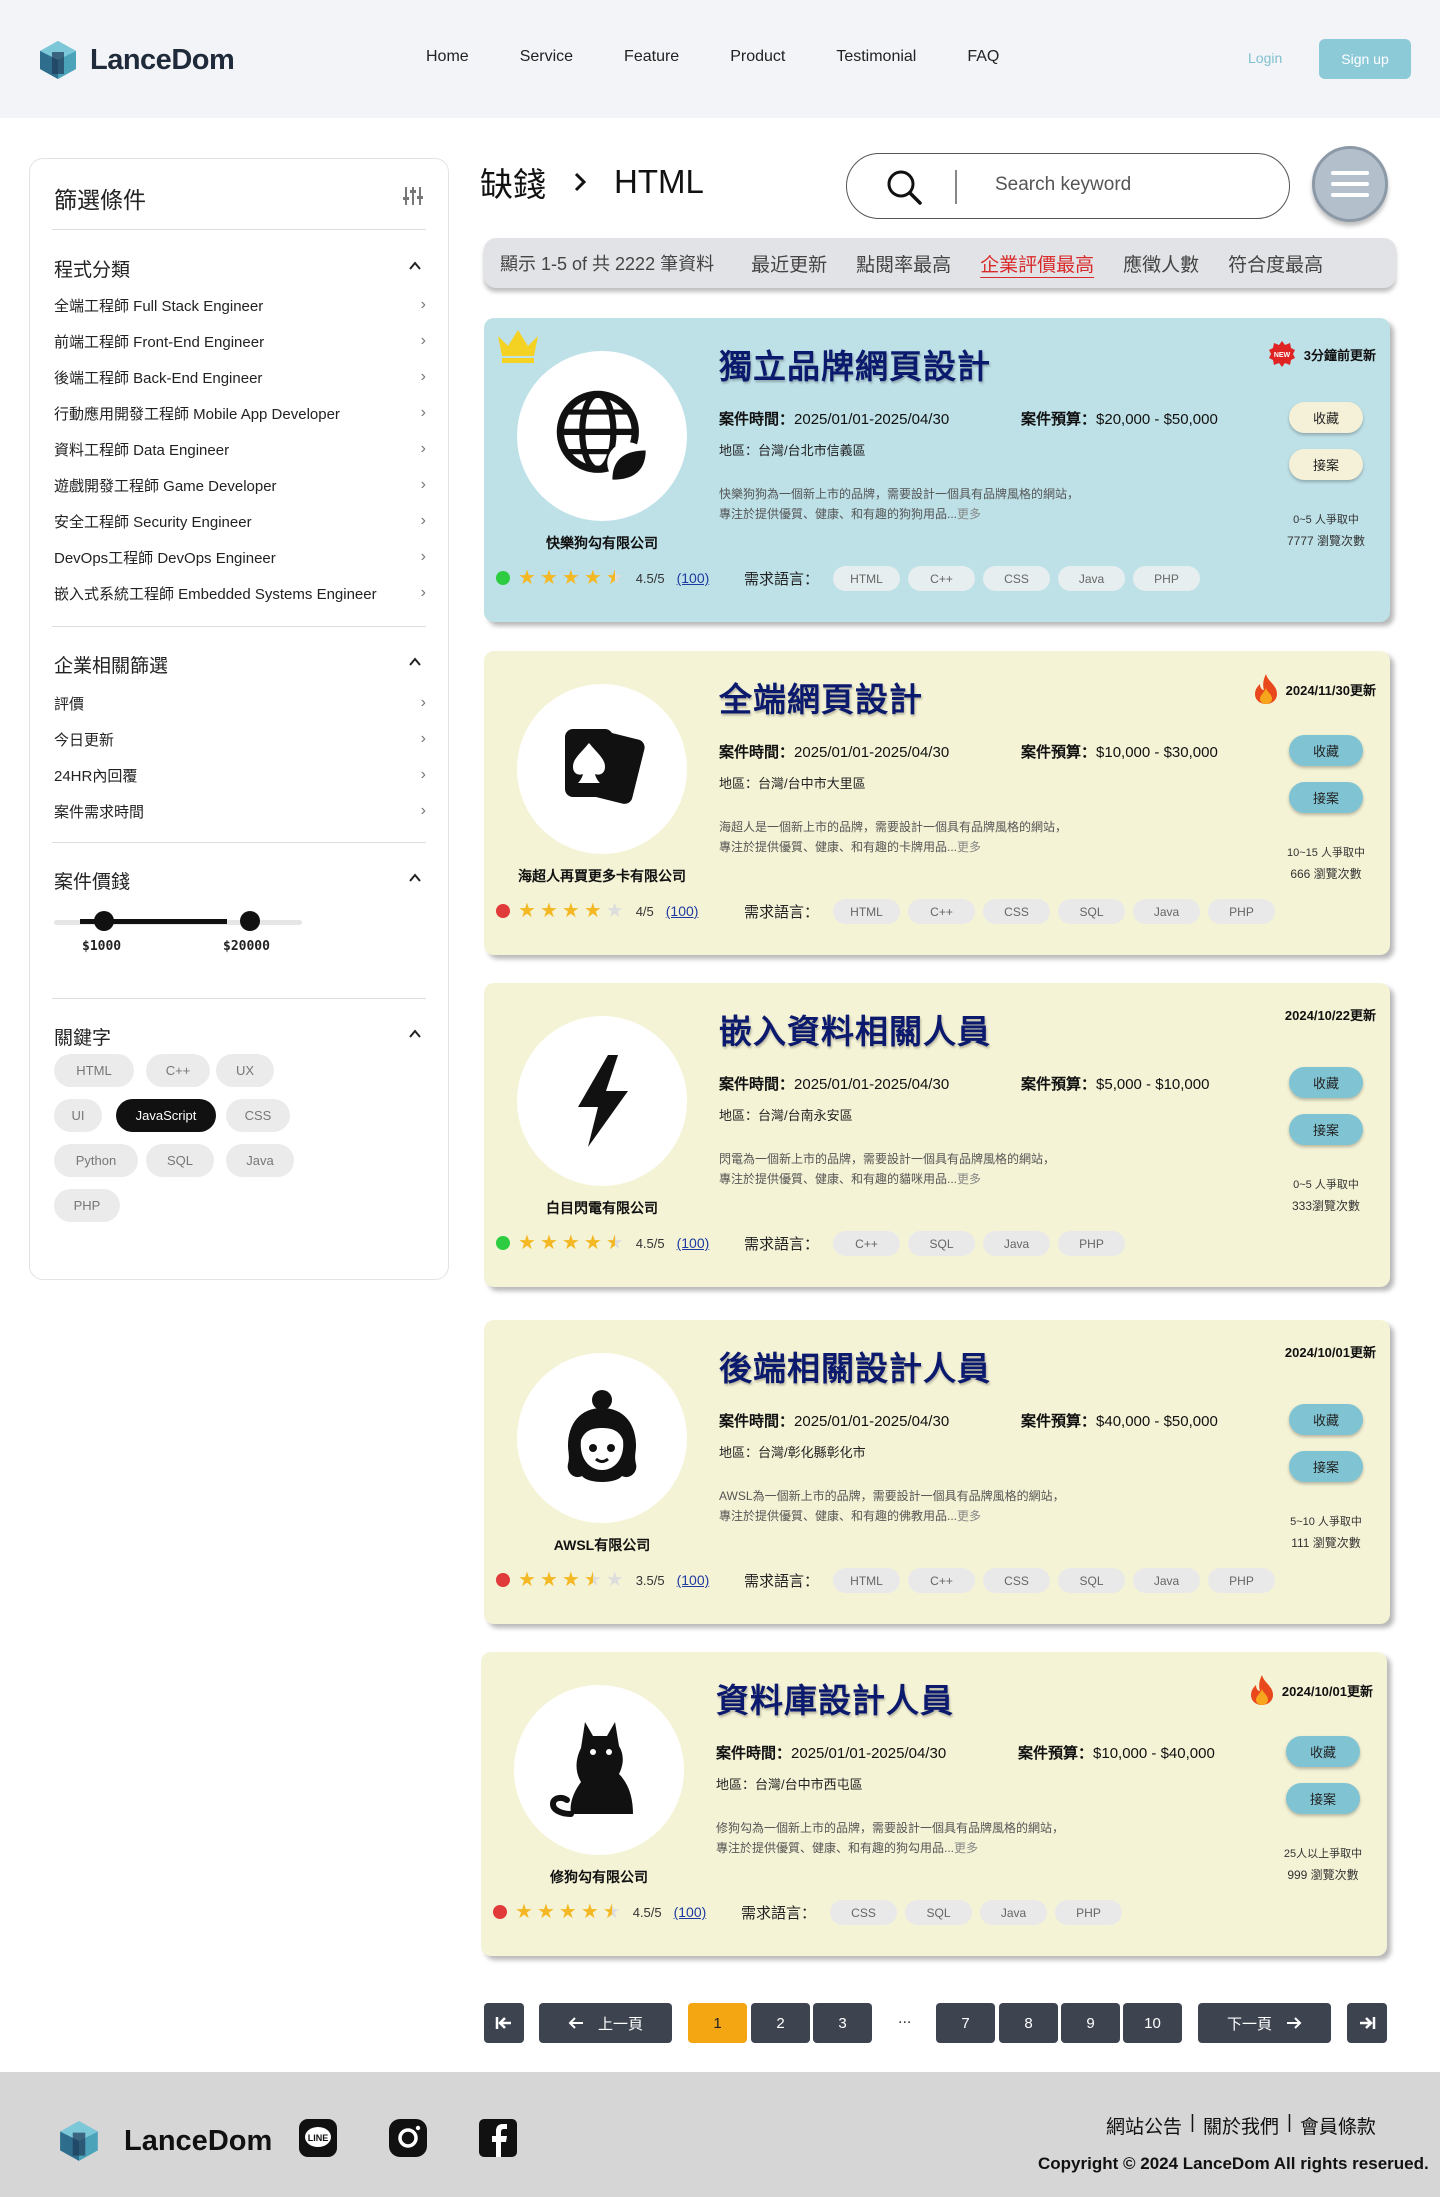  I want to click on page-9: 9, so click(1090, 2023).